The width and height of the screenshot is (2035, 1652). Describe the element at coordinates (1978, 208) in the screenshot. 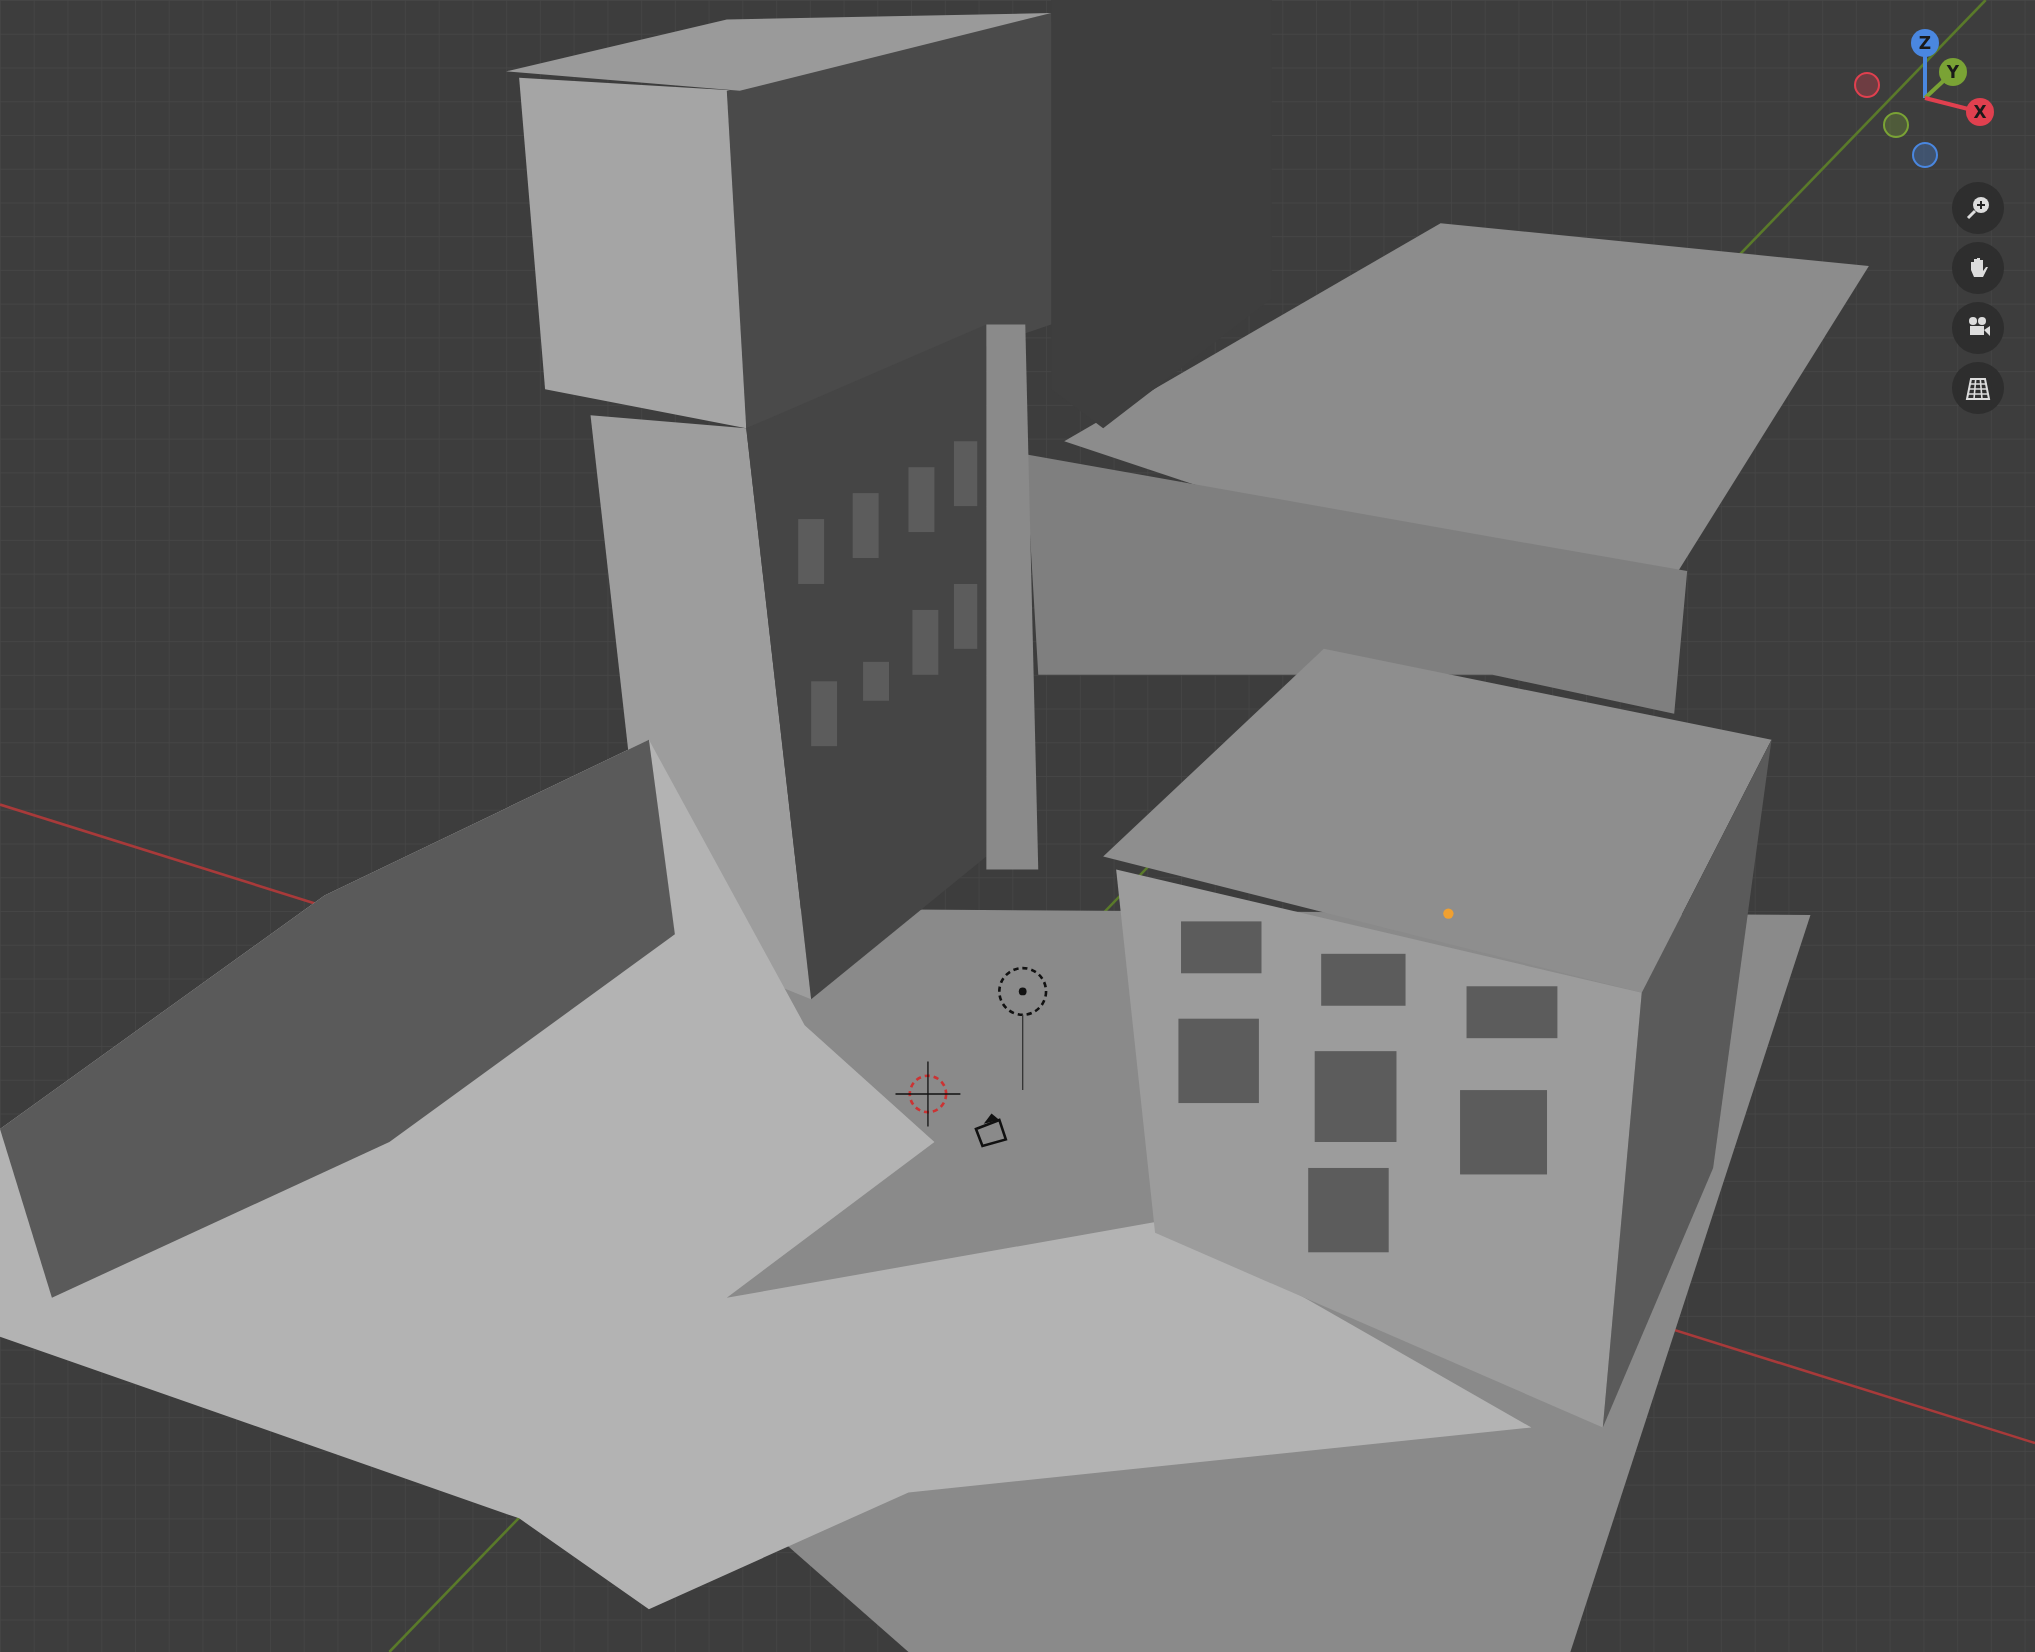

I see `magnifier-zoom-icon` at that location.